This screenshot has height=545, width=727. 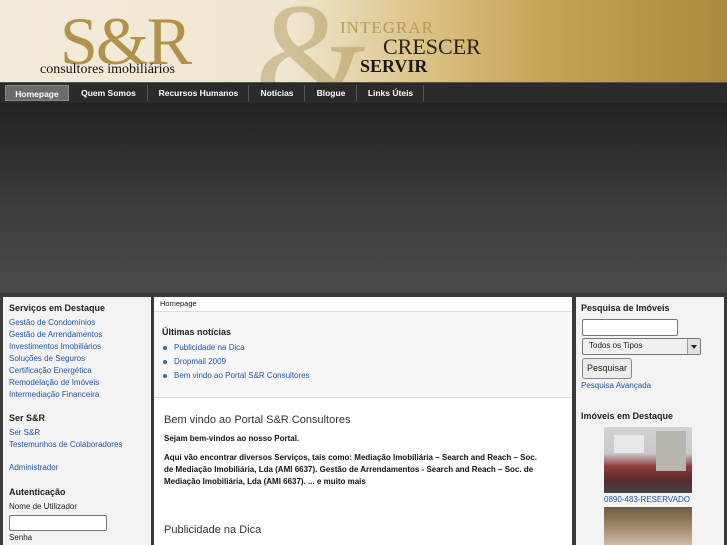 I want to click on servico-link: Gestão de Condomínios, so click(x=52, y=322).